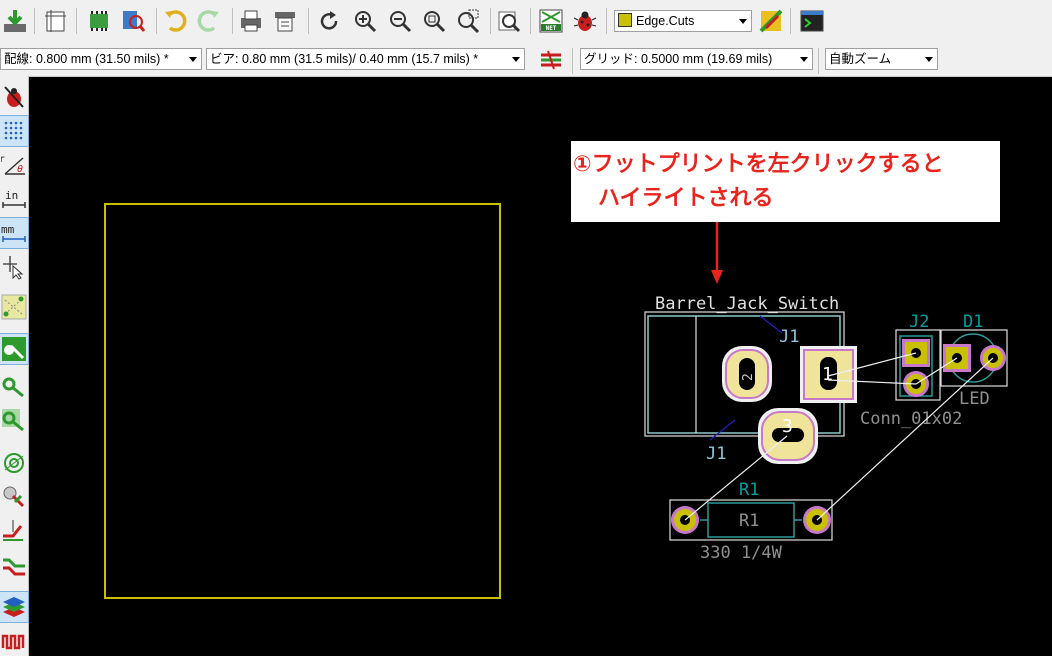  Describe the element at coordinates (99, 21) in the screenshot. I see `footprint-editor-icon` at that location.